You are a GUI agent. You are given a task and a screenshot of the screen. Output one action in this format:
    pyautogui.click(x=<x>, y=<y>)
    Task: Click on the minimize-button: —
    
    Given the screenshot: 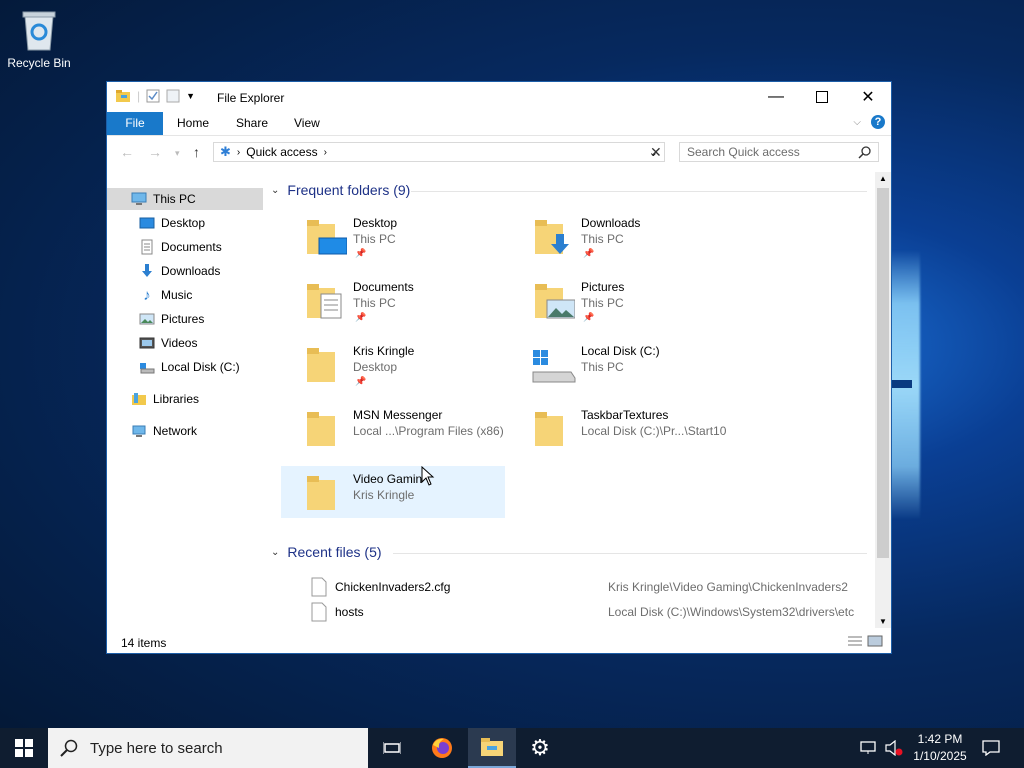 What is the action you would take?
    pyautogui.click(x=776, y=97)
    